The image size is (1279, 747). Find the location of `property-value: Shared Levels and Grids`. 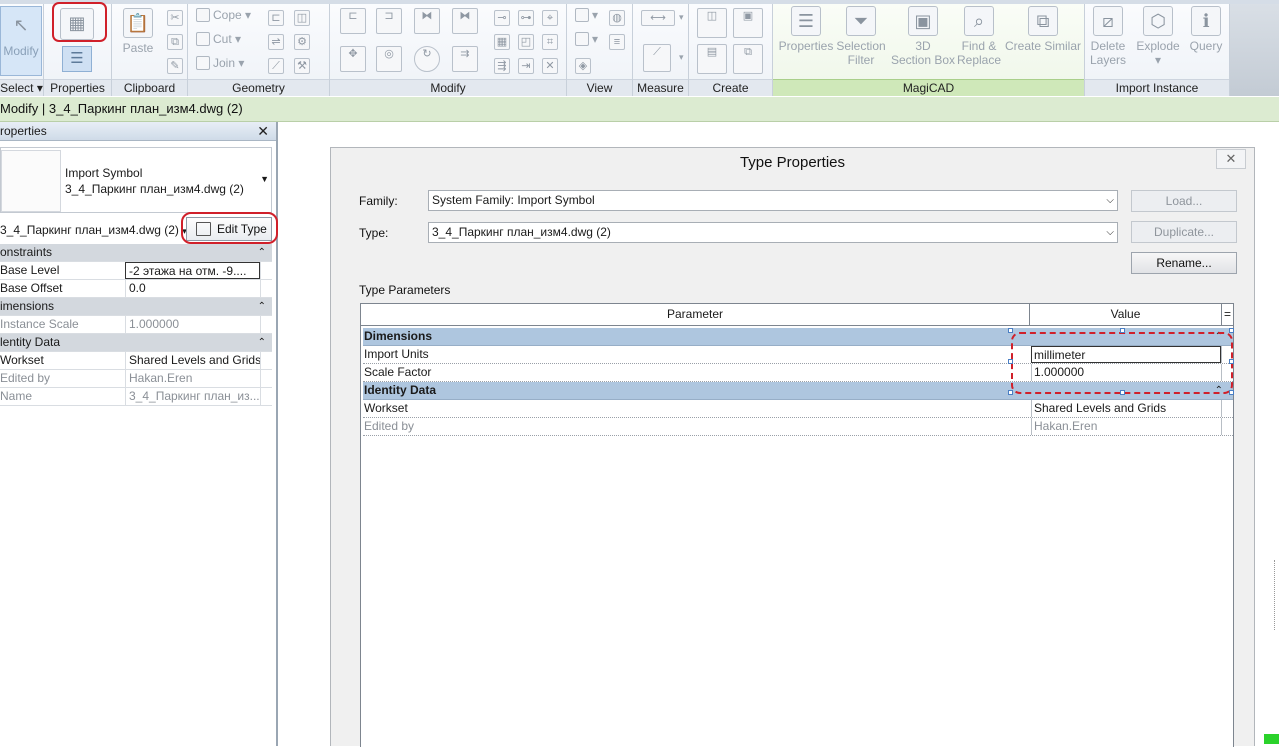

property-value: Shared Levels and Grids is located at coordinates (192, 360).